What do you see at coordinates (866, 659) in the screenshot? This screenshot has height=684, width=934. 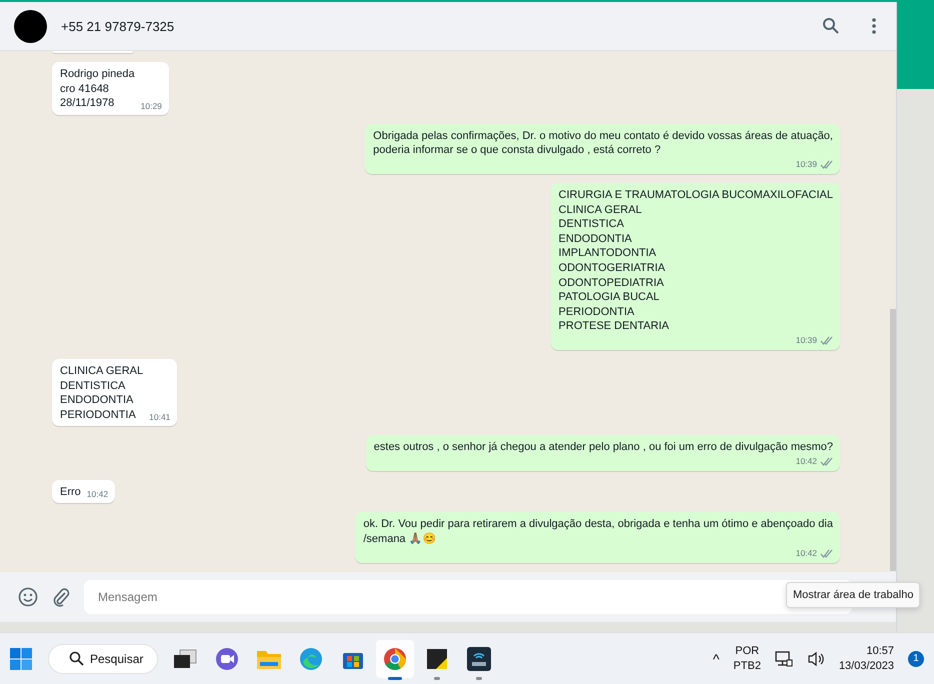 I see `clock: 10:57 13/03/2023` at bounding box center [866, 659].